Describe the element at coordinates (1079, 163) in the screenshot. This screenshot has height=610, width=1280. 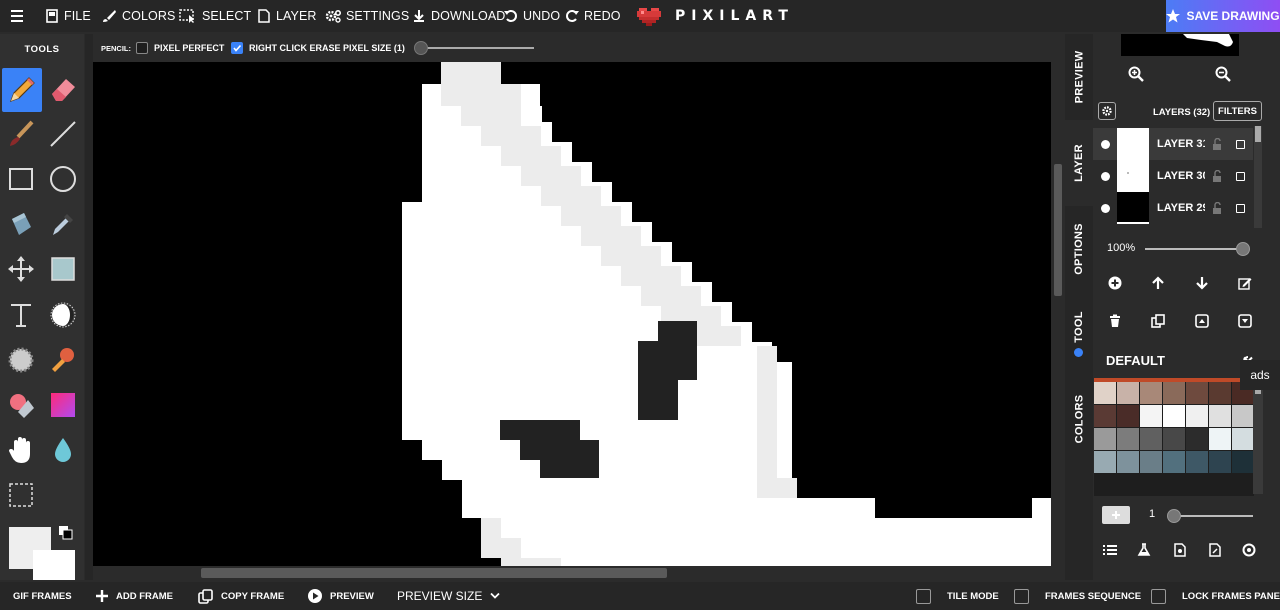
I see `tab-layer: LAYER` at that location.